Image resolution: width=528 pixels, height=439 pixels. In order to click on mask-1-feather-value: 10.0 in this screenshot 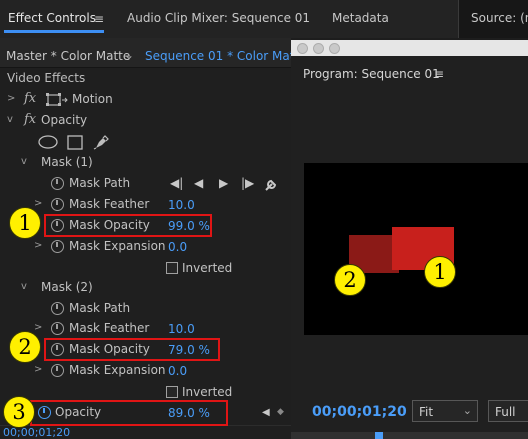, I will do `click(181, 205)`.